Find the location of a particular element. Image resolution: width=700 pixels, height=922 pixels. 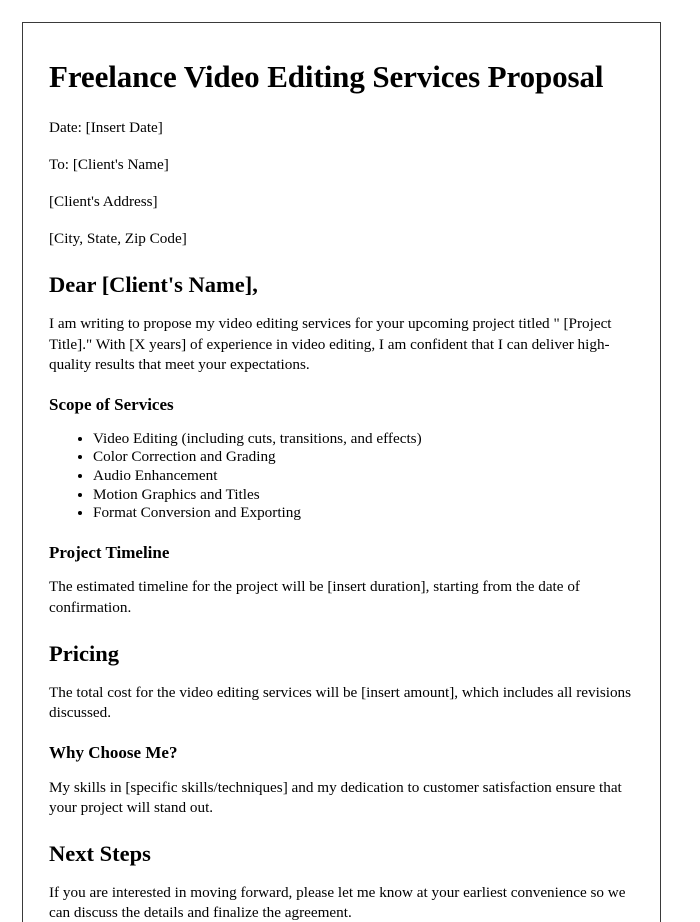

list-item: Color Correction and Grading is located at coordinates (363, 457).